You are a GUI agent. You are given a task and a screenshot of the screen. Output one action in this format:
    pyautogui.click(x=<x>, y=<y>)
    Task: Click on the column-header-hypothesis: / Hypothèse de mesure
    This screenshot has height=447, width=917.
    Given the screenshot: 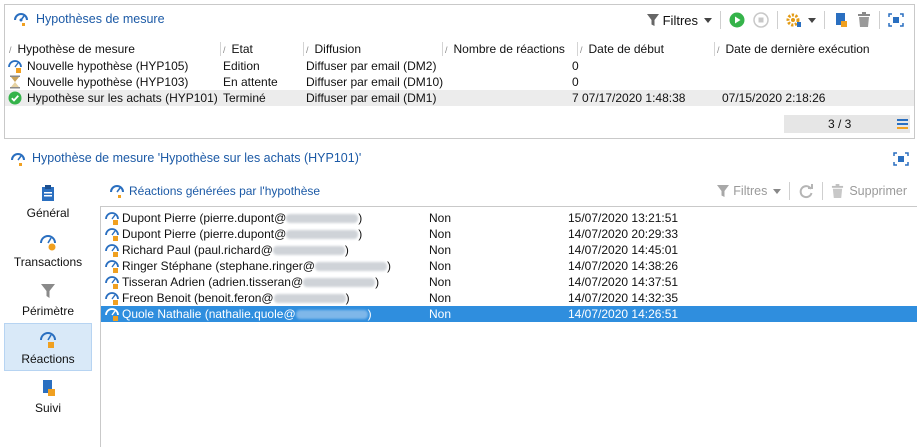 What is the action you would take?
    pyautogui.click(x=72, y=49)
    